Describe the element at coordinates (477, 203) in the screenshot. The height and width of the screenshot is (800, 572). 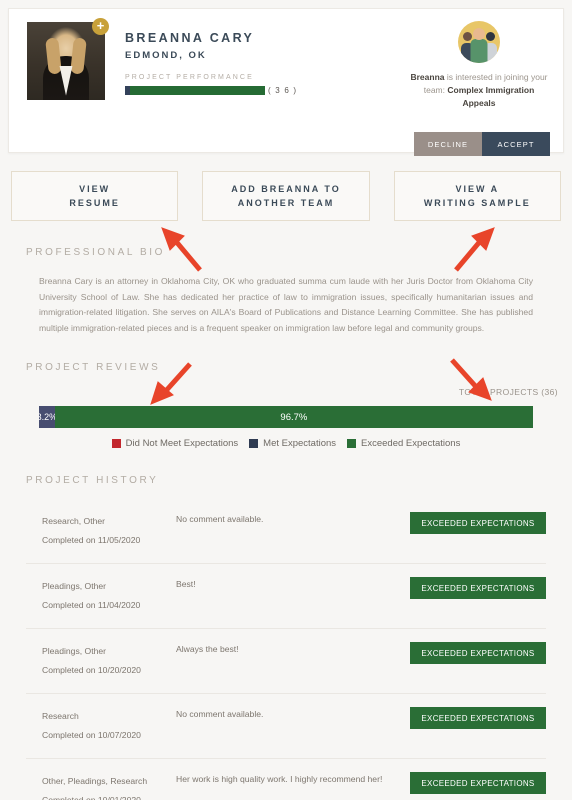
I see `view-writing-sample-line2: WRITING SAMPLE` at that location.